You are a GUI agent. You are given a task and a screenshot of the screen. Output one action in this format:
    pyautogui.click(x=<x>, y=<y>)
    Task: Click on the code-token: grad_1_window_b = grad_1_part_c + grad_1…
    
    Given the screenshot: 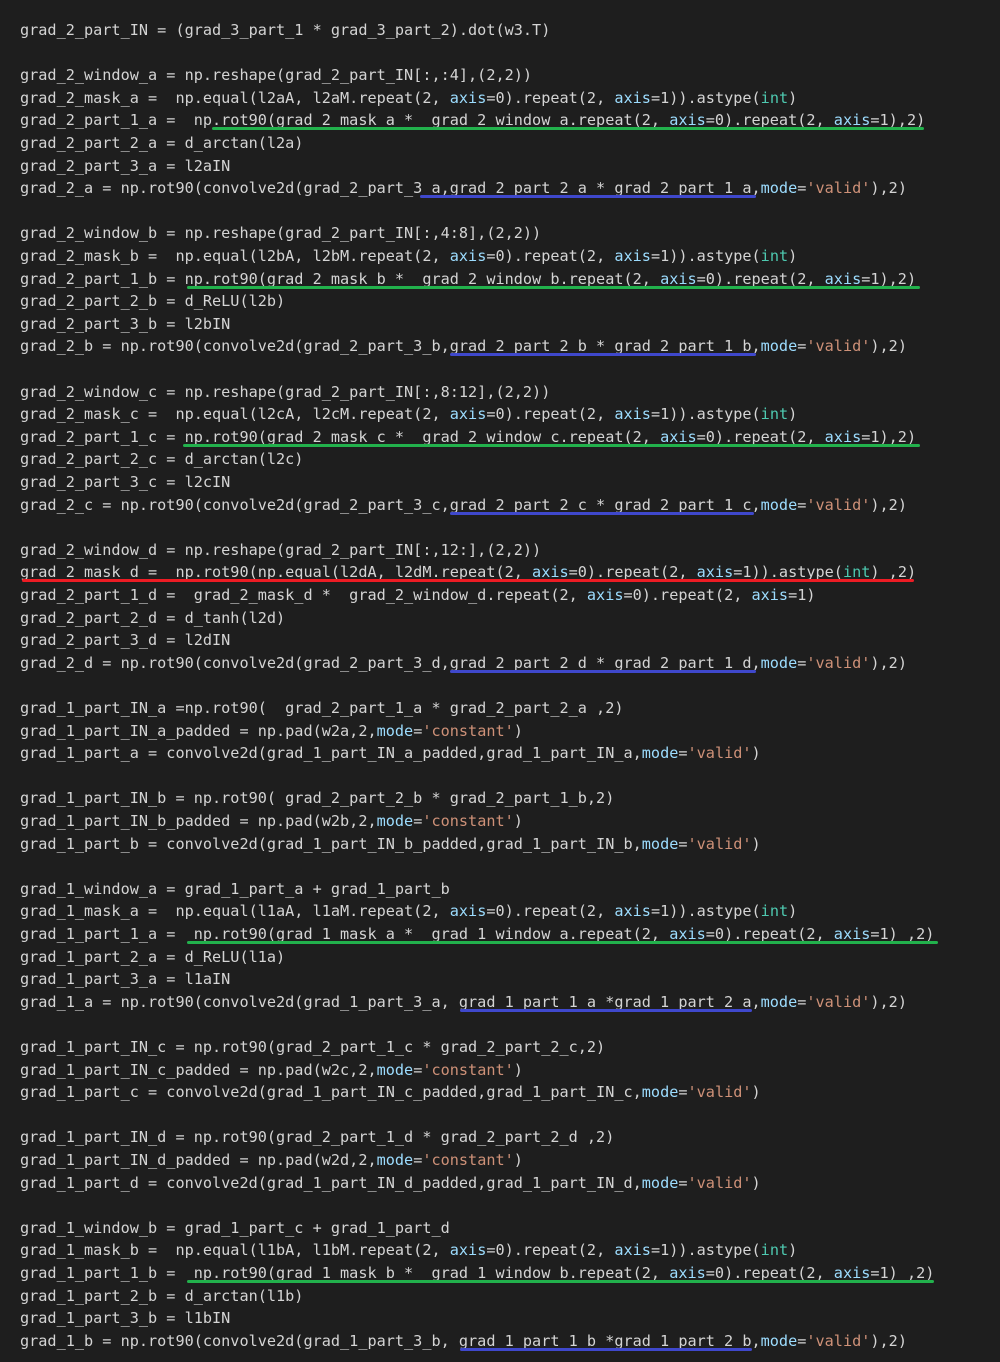 What is the action you would take?
    pyautogui.click(x=235, y=1227)
    